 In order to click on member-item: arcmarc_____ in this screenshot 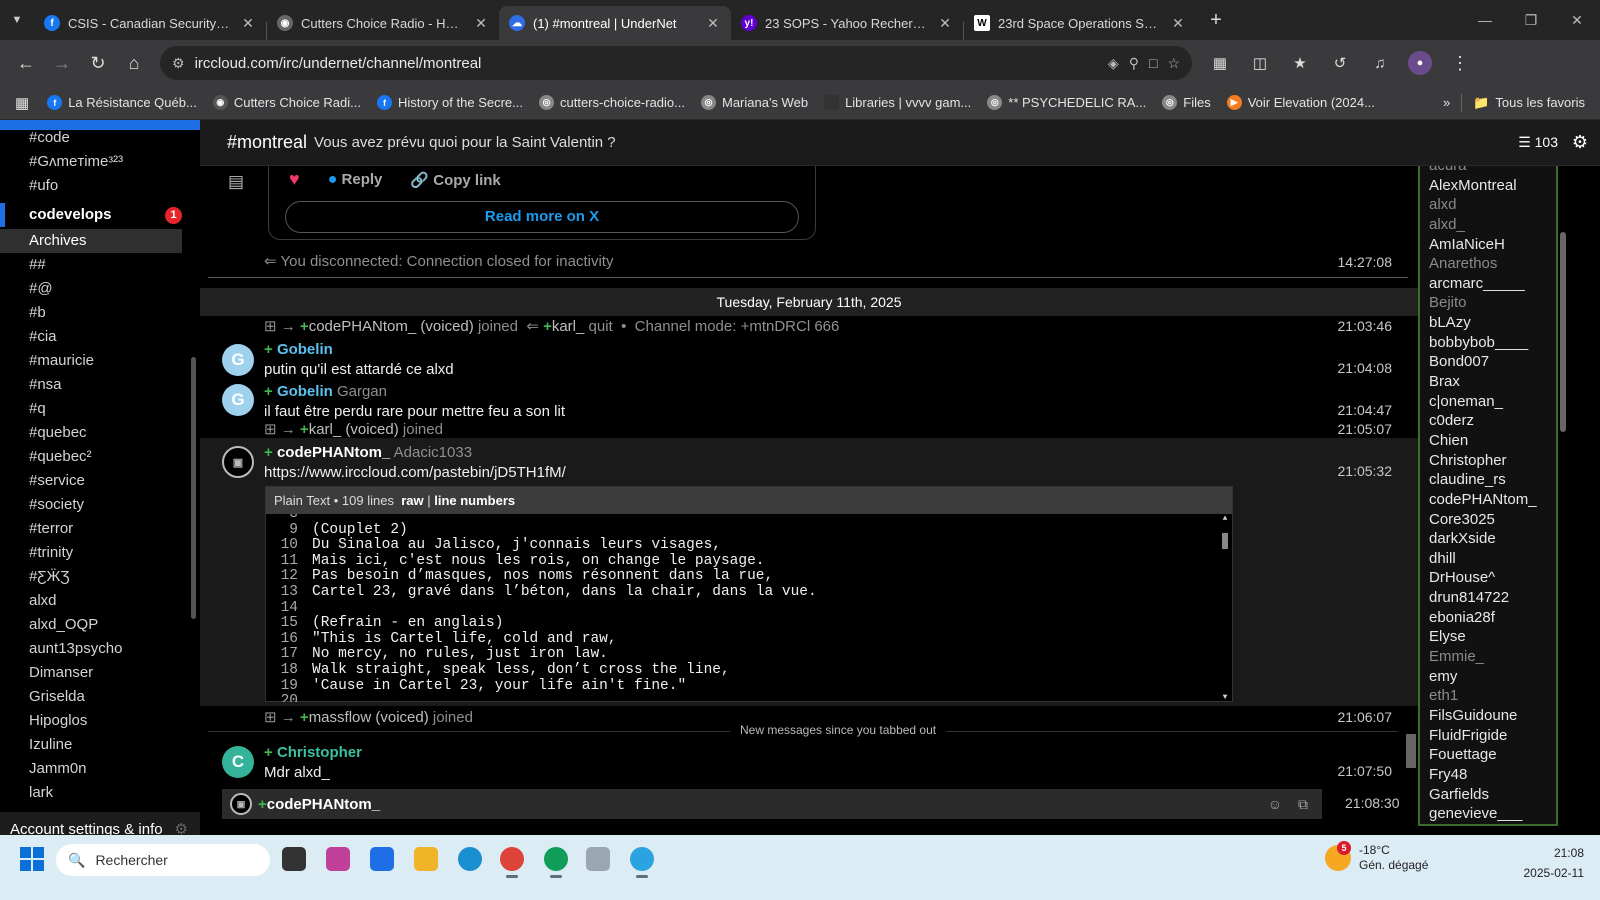, I will do `click(1488, 284)`.